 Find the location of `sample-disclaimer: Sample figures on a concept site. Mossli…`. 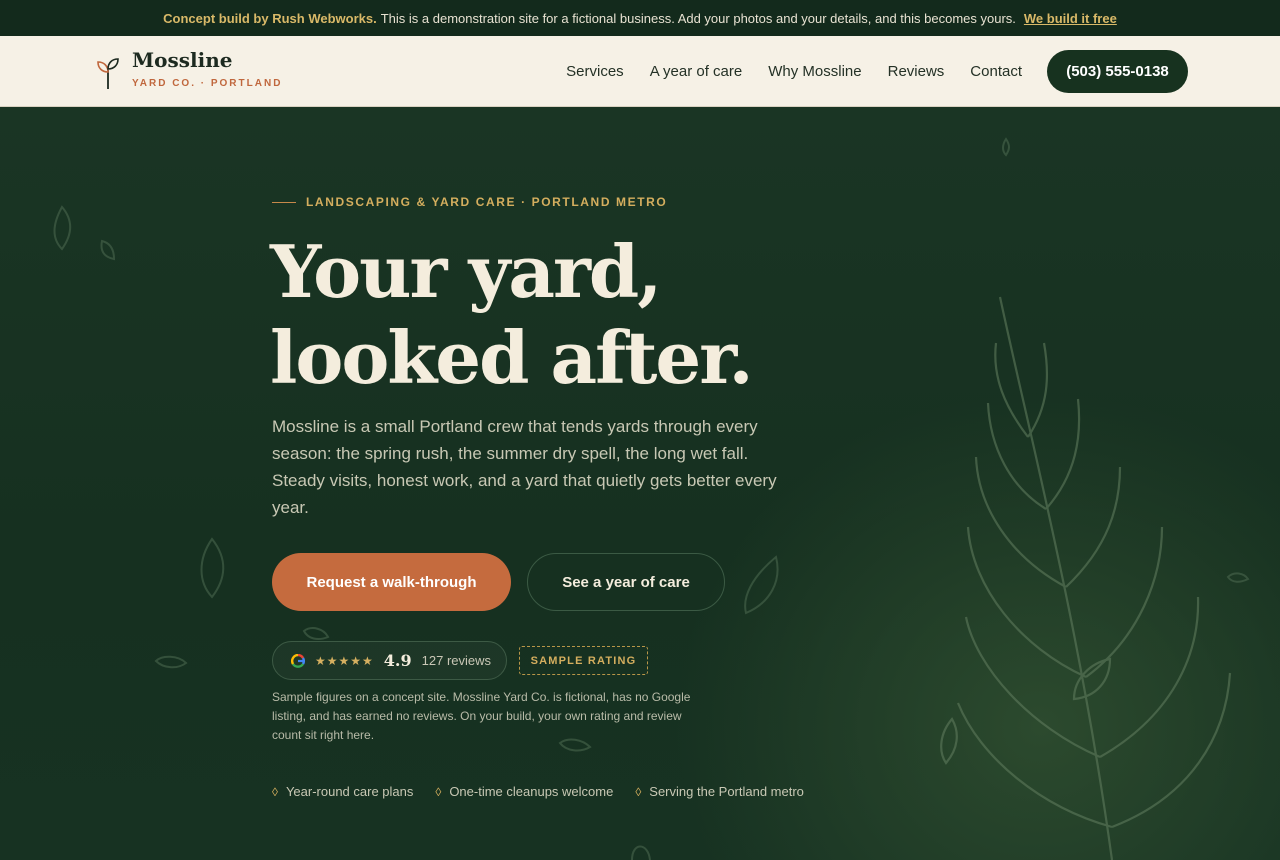

sample-disclaimer: Sample figures on a concept site. Mossli… is located at coordinates (481, 716).